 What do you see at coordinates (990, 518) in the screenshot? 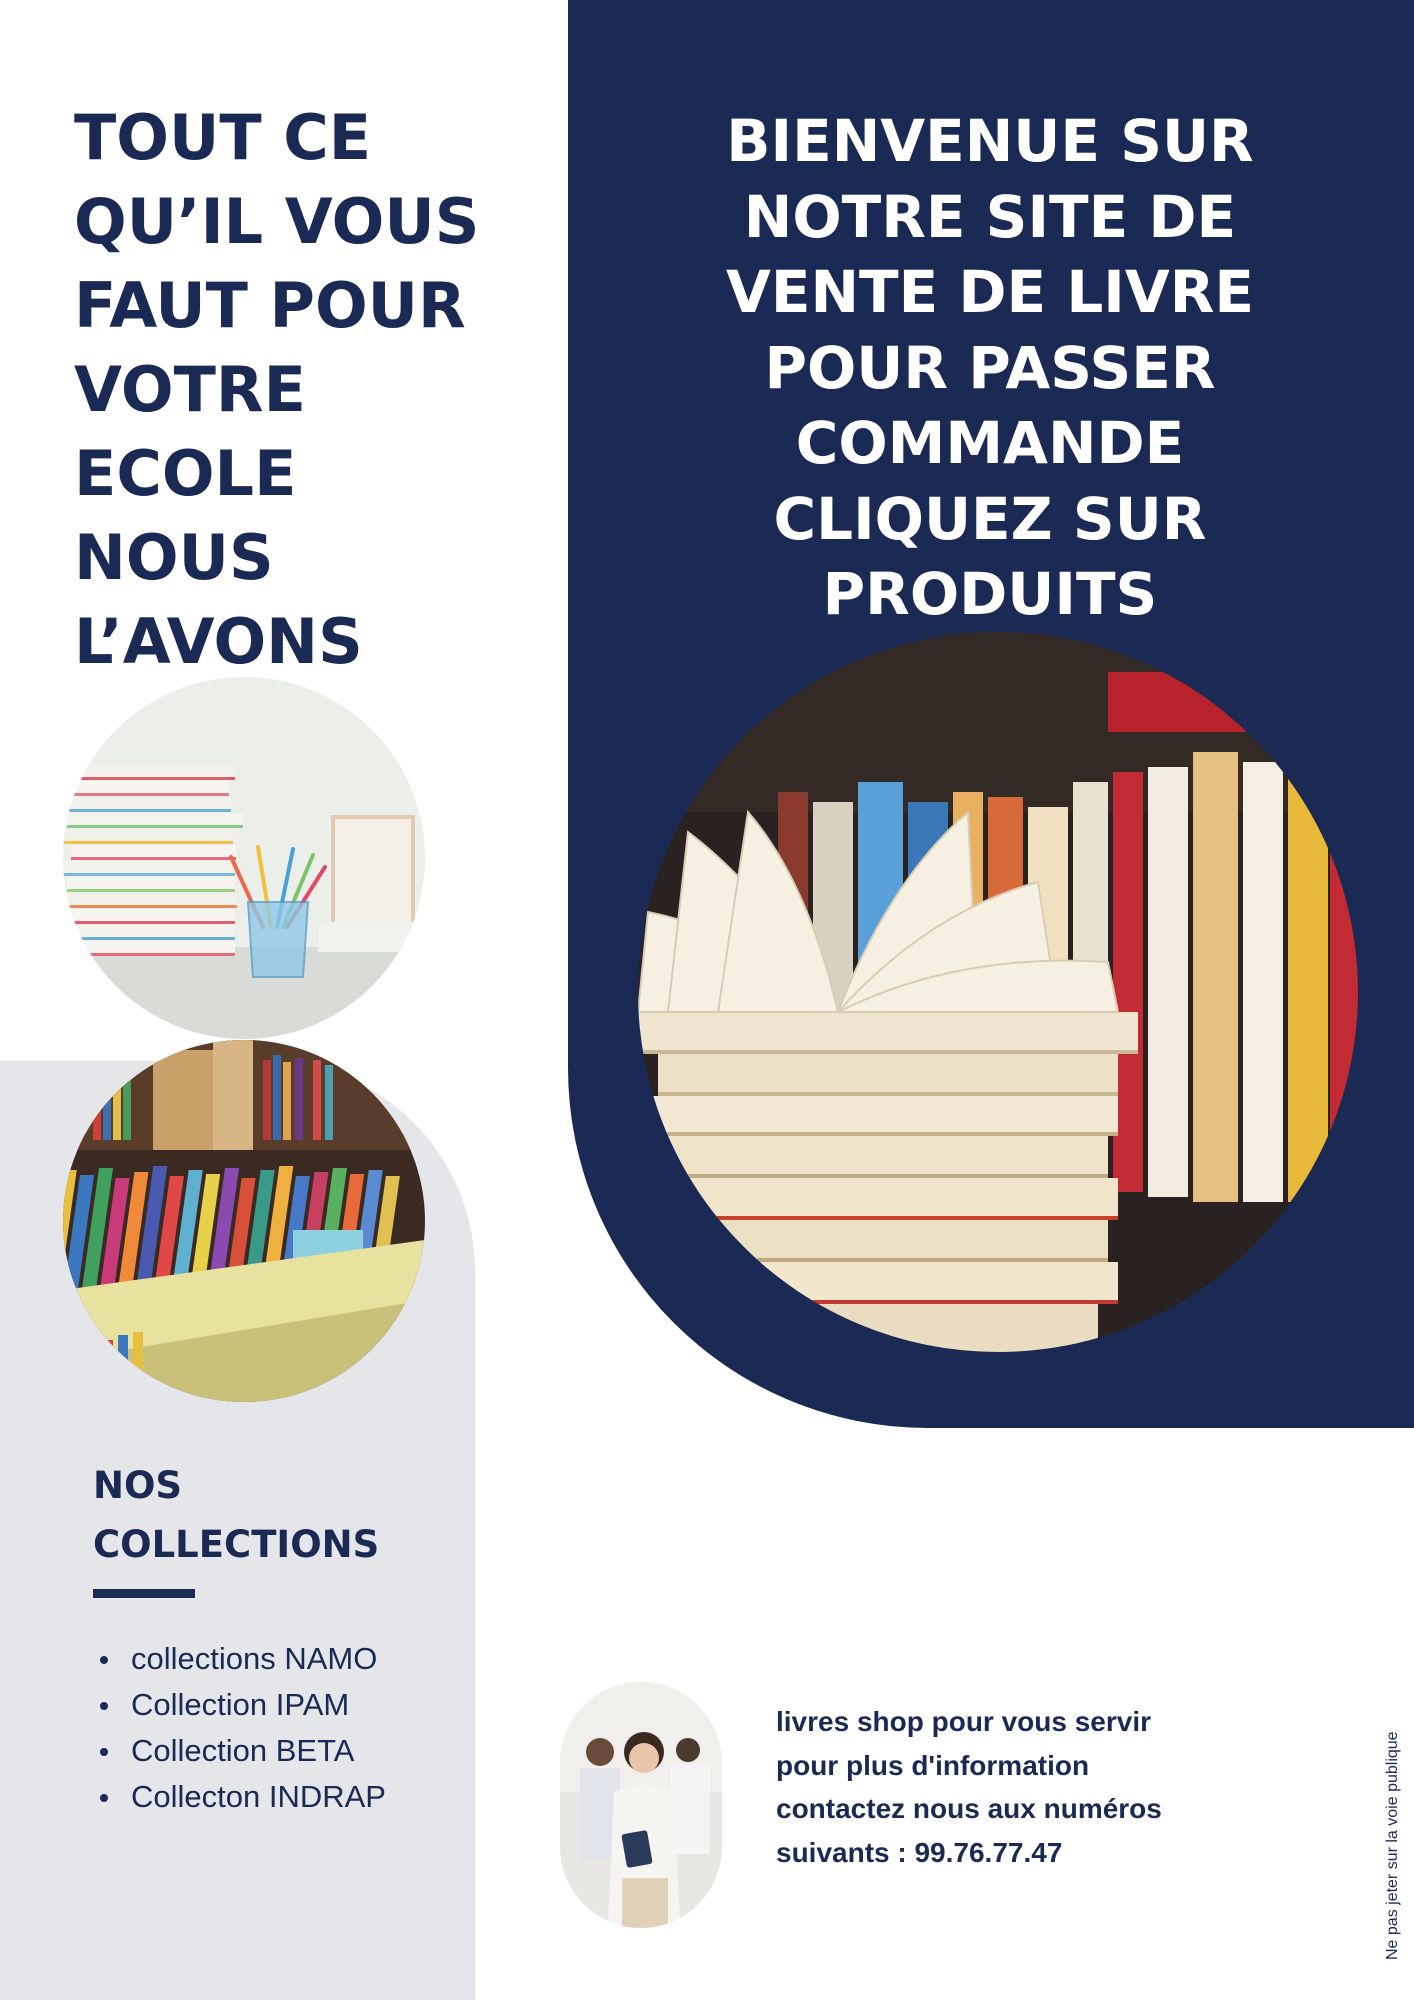
I see `welcome-headline-line: CLIQUEZ SUR` at bounding box center [990, 518].